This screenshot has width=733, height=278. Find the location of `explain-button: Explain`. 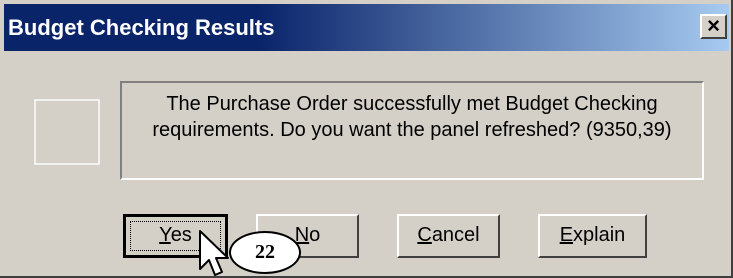

explain-button: Explain is located at coordinates (592, 236).